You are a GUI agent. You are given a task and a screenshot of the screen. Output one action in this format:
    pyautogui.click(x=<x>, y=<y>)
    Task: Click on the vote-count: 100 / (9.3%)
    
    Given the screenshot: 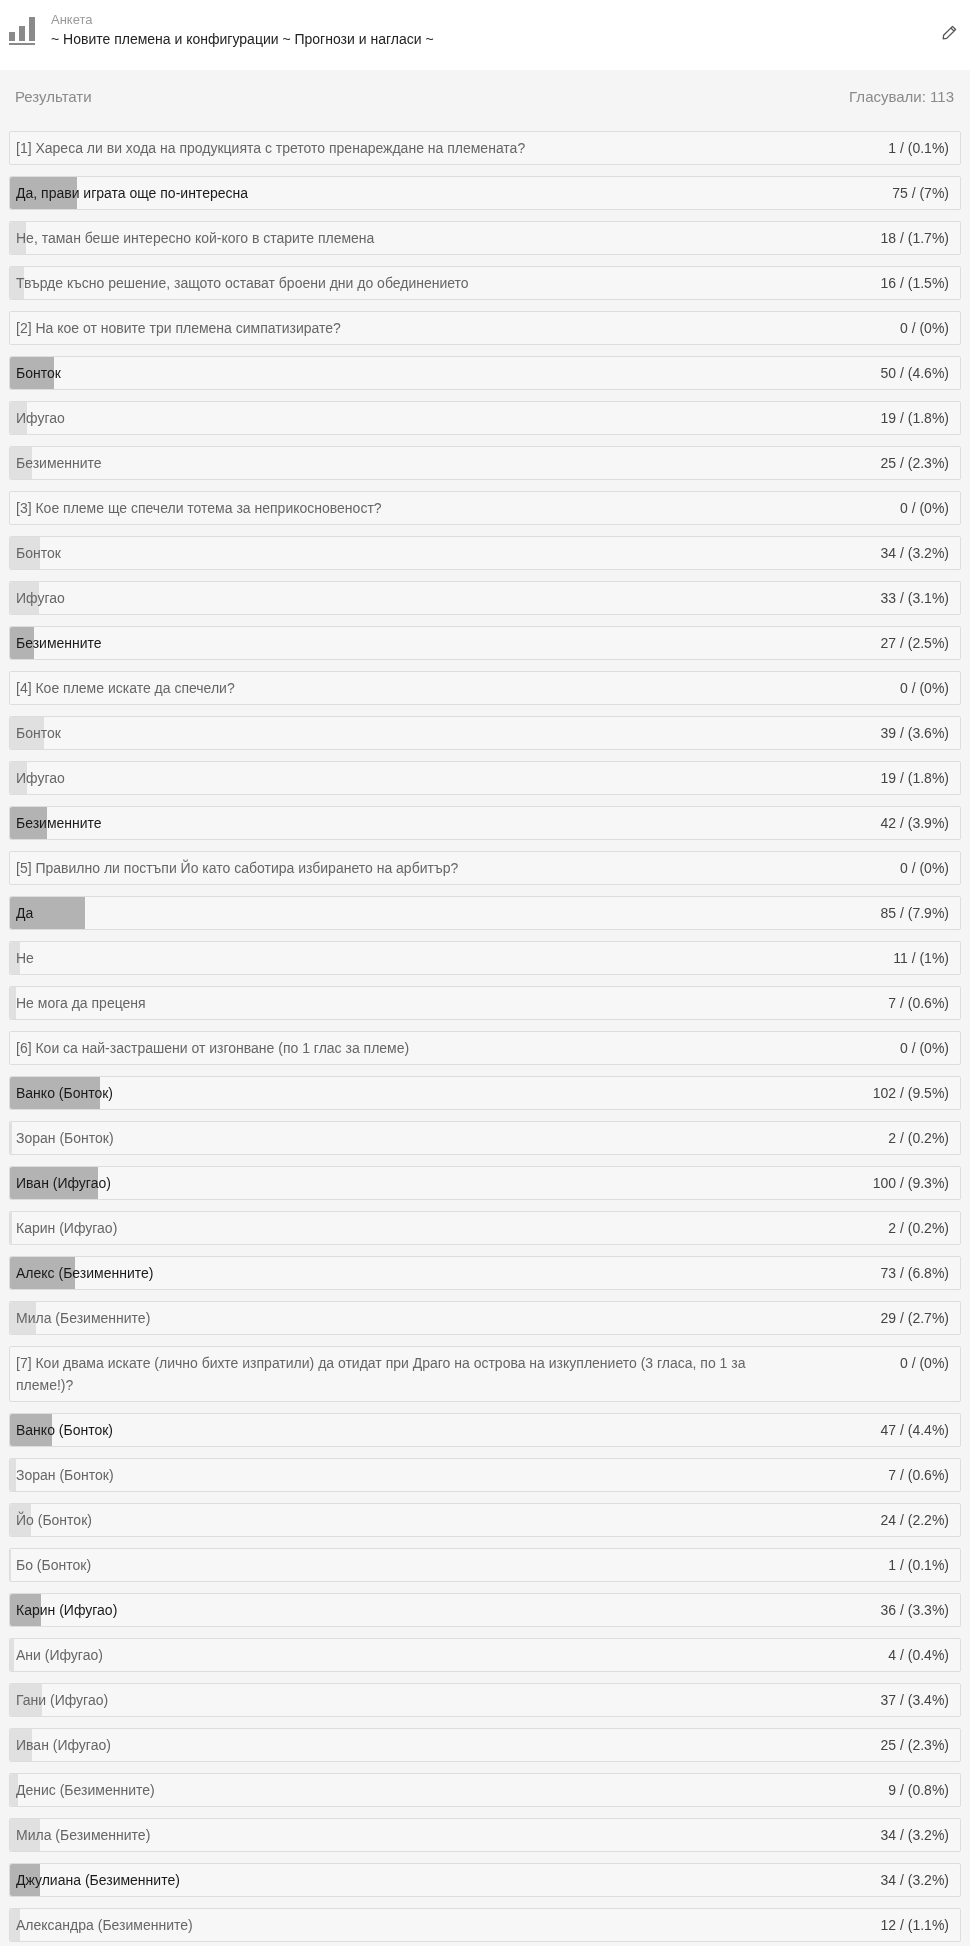 What is the action you would take?
    pyautogui.click(x=910, y=1183)
    